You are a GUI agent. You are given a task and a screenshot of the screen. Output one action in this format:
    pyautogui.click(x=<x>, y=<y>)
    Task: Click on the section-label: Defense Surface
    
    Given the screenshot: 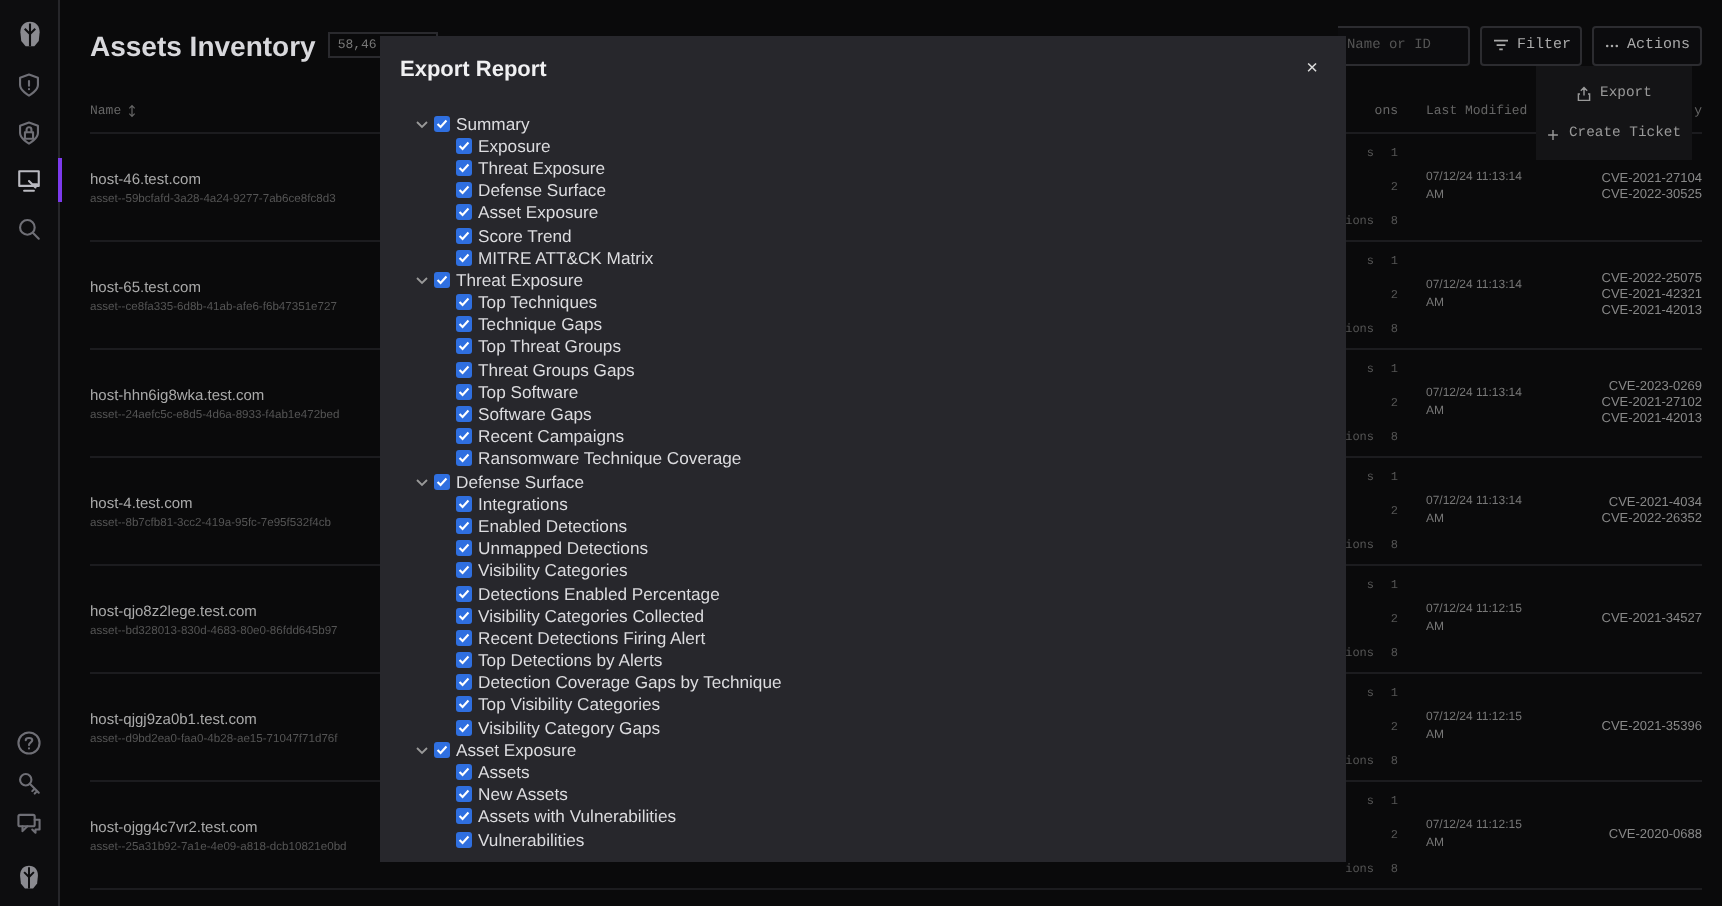 What is the action you would take?
    pyautogui.click(x=520, y=481)
    